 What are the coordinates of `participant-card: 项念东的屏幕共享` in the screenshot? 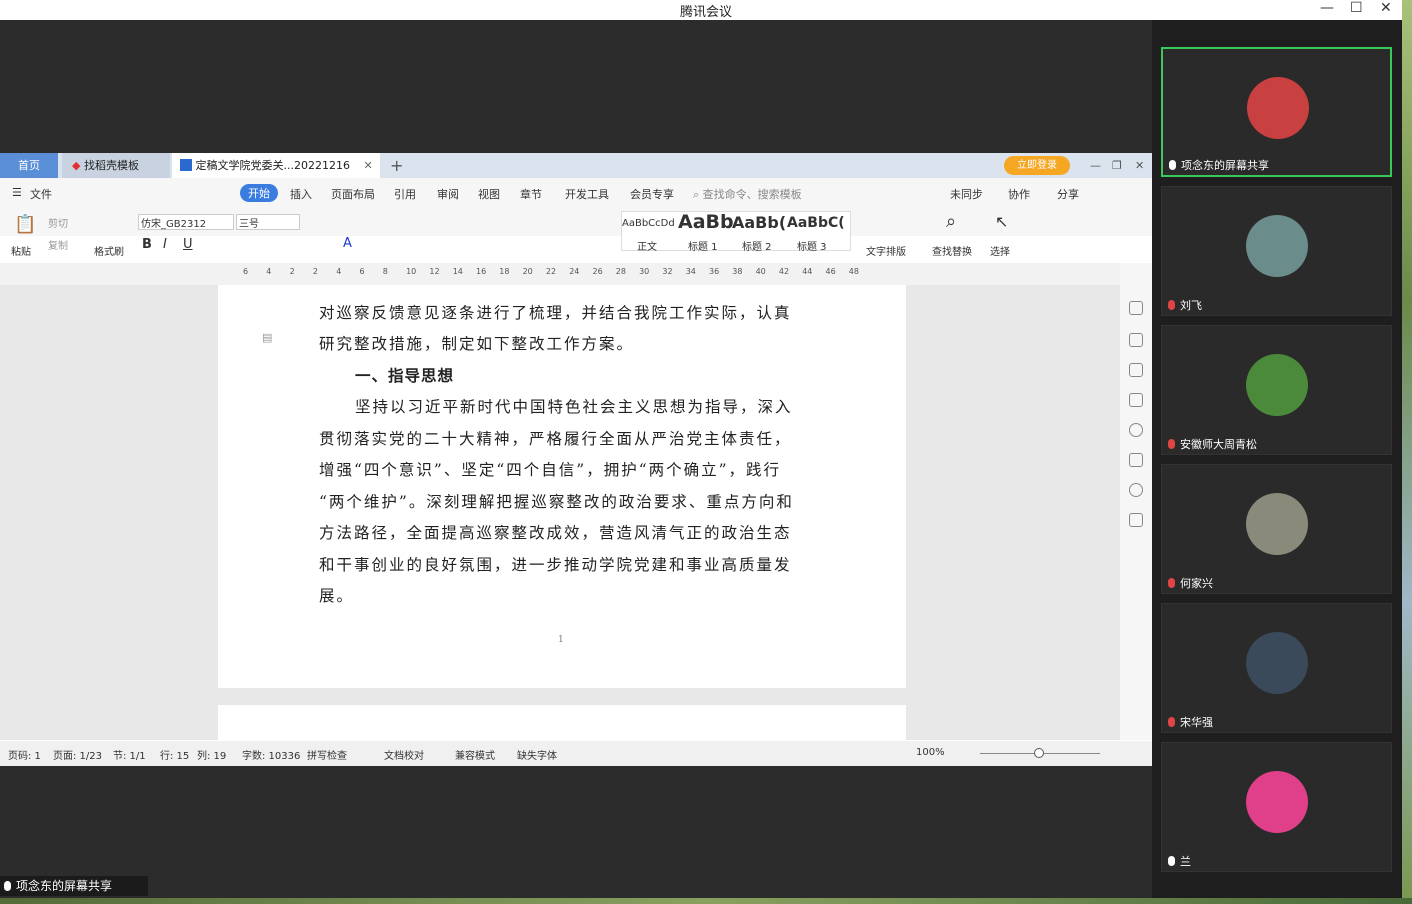 It's located at (1276, 112).